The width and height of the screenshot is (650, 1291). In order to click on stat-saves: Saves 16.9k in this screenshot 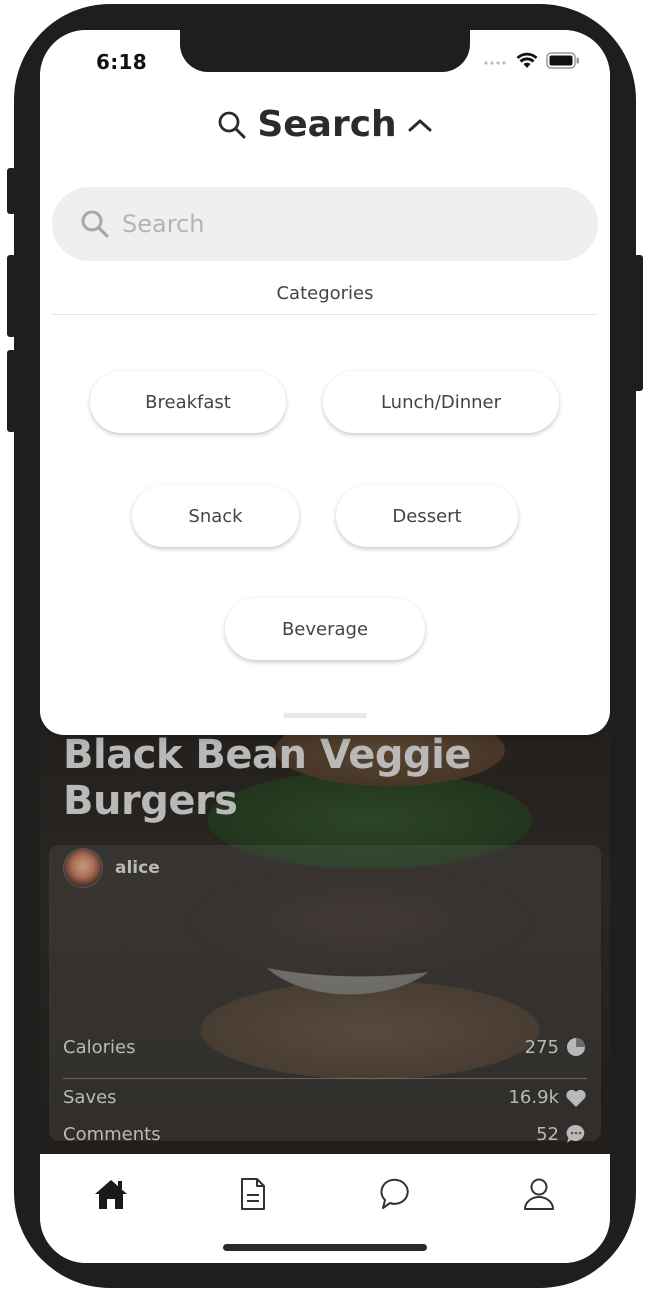, I will do `click(325, 1097)`.